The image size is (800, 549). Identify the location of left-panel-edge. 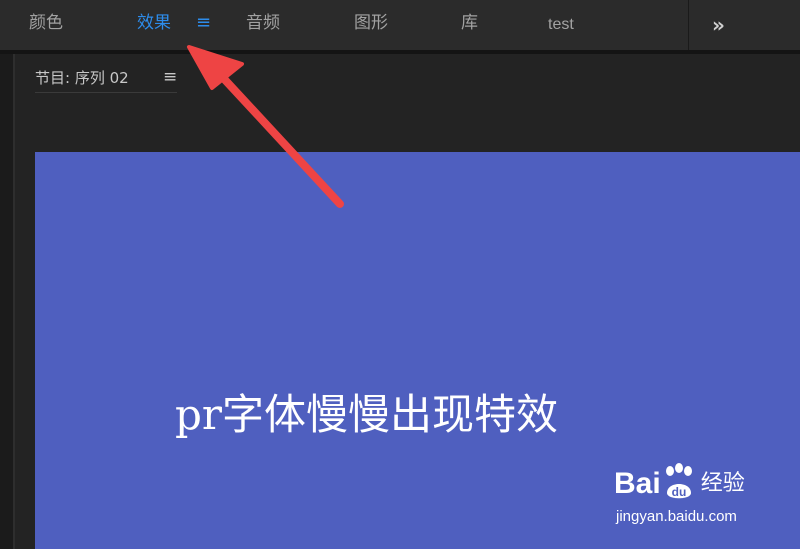
(6, 301).